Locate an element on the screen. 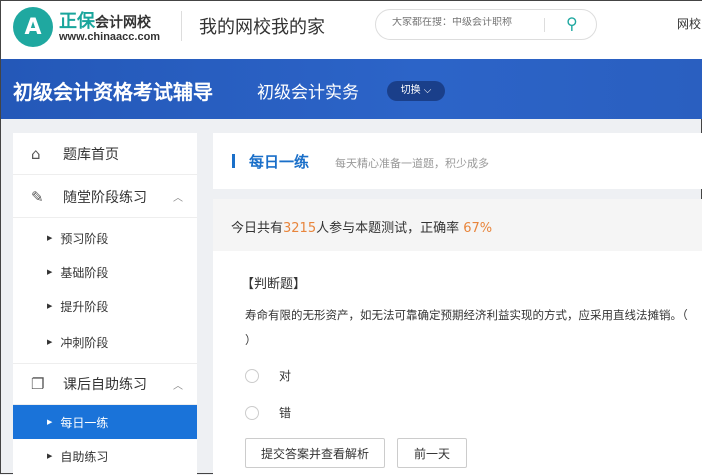  stats-bar: 今日共有3215人参与本题测试，正确率 67% is located at coordinates (457, 225).